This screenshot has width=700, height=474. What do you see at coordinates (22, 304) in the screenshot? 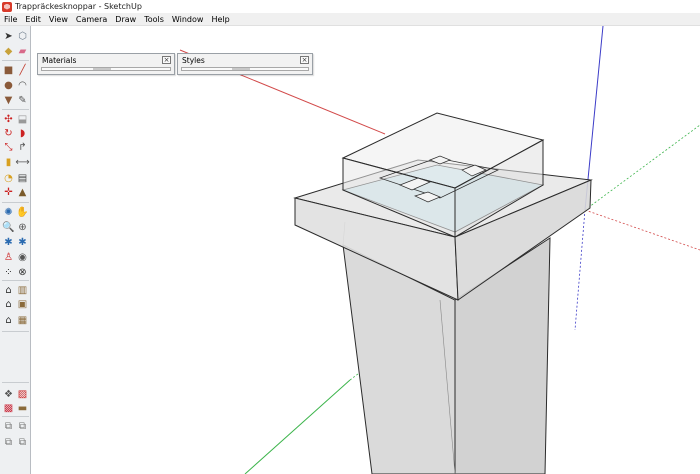
I see `extension-warehouse-icon: ▣` at bounding box center [22, 304].